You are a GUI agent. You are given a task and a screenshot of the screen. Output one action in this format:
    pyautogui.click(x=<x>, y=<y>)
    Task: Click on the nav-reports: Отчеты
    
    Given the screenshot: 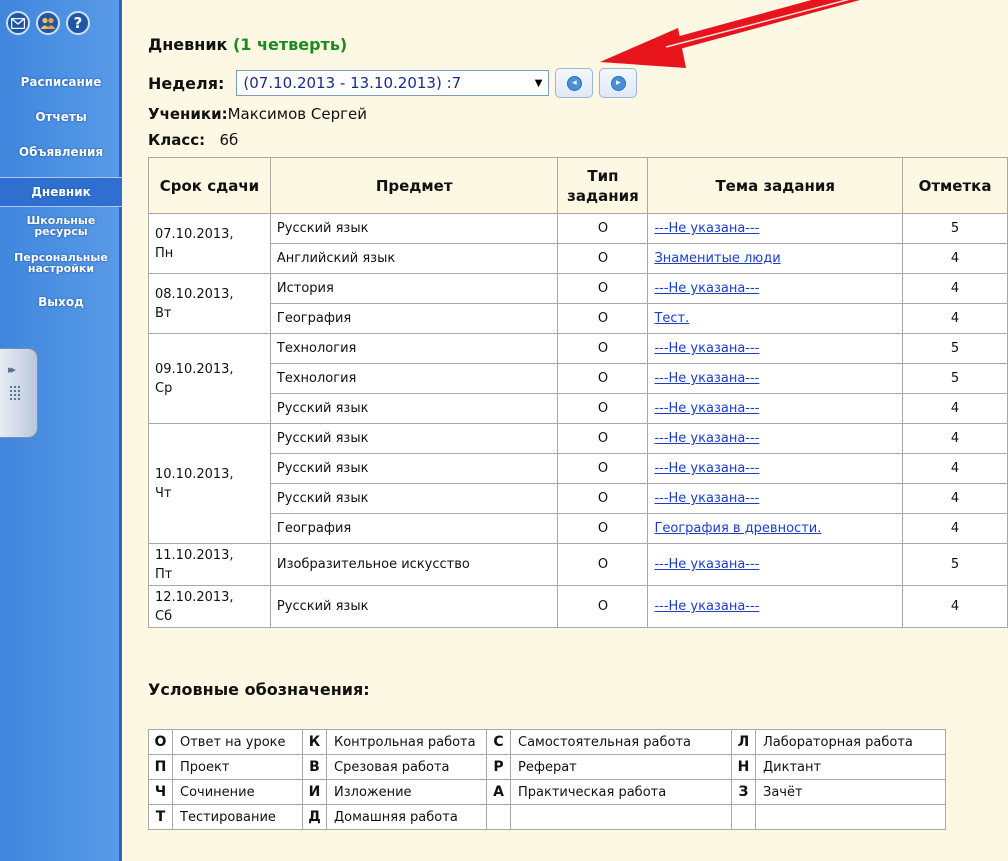 What is the action you would take?
    pyautogui.click(x=61, y=117)
    